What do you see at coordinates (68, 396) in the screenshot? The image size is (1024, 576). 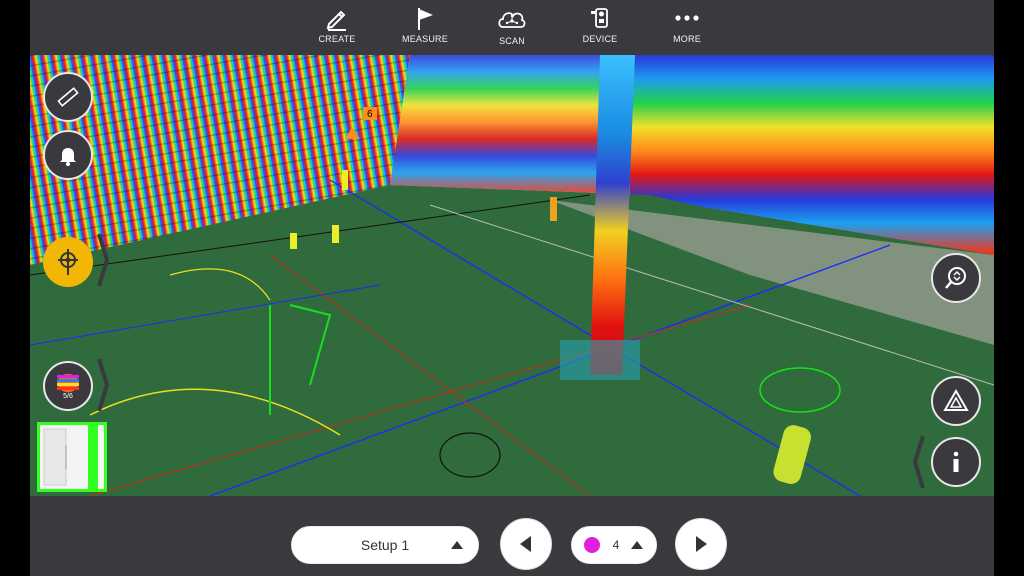 I see `color-mode-count: 5/6` at bounding box center [68, 396].